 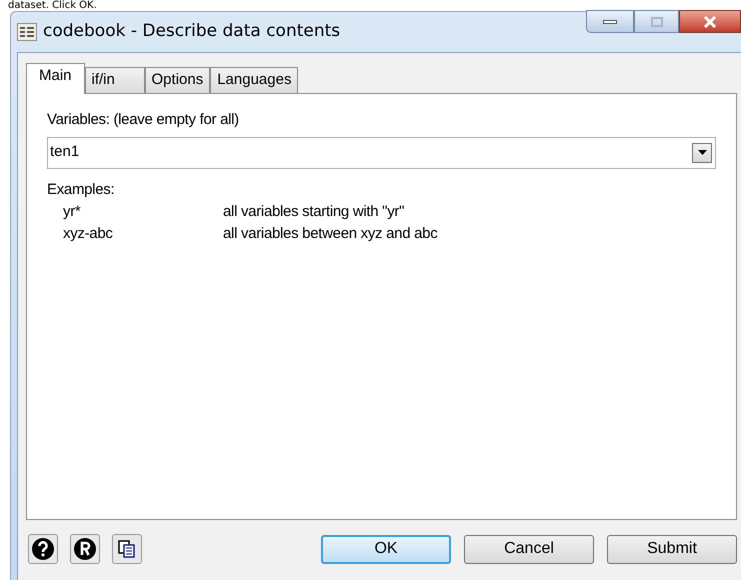 What do you see at coordinates (330, 234) in the screenshot?
I see `example-description: all variables between xyz and abc` at bounding box center [330, 234].